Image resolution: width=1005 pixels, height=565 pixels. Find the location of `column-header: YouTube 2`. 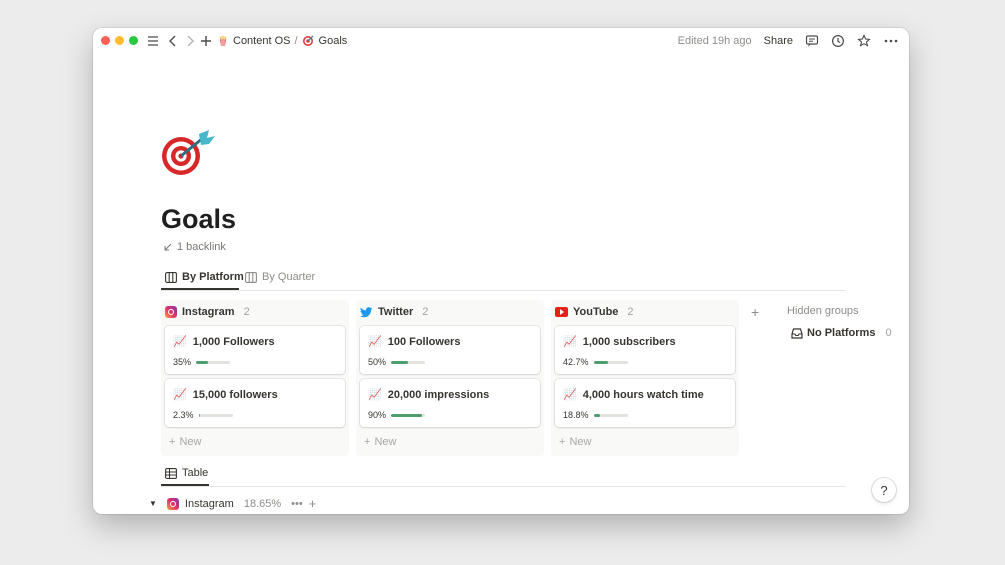

column-header: YouTube 2 is located at coordinates (594, 312).